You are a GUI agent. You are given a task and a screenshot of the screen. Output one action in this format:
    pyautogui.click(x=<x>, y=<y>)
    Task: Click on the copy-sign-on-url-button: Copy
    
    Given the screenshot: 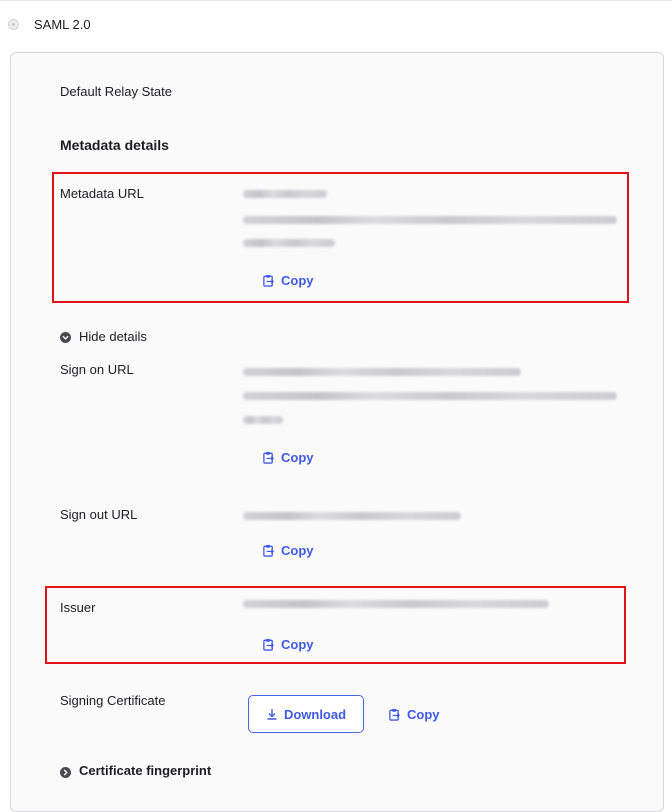 What is the action you would take?
    pyautogui.click(x=288, y=457)
    